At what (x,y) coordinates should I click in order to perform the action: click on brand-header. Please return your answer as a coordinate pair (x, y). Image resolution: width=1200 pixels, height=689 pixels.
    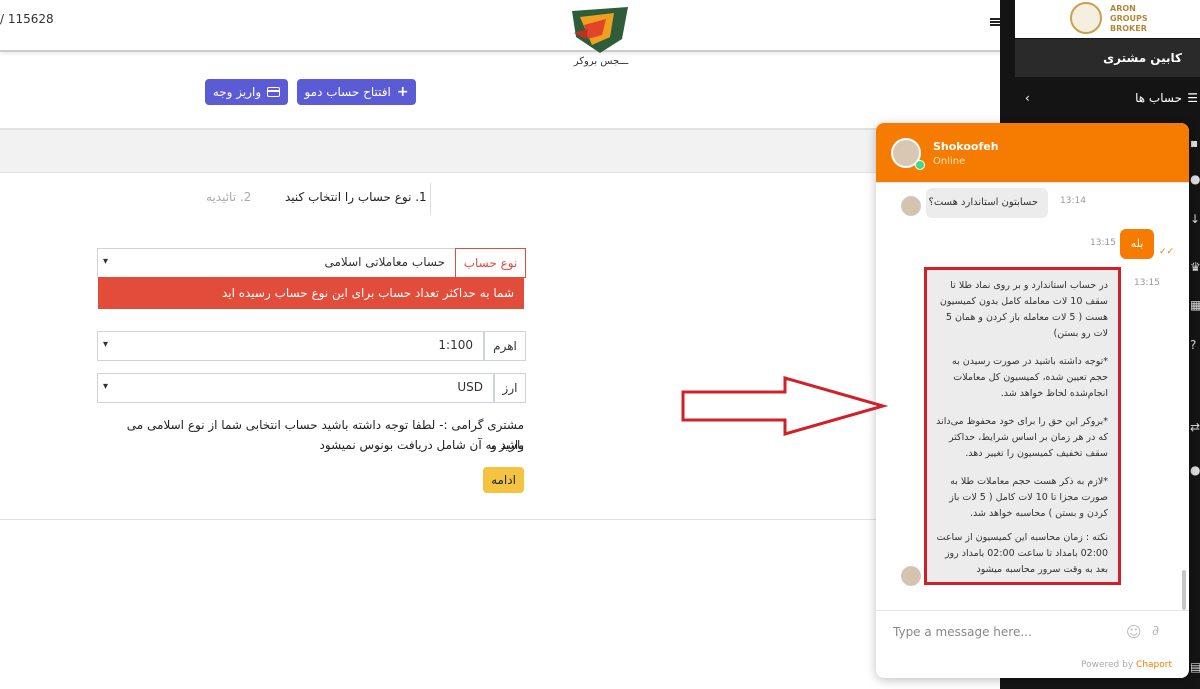
    Looking at the image, I should click on (1107, 19).